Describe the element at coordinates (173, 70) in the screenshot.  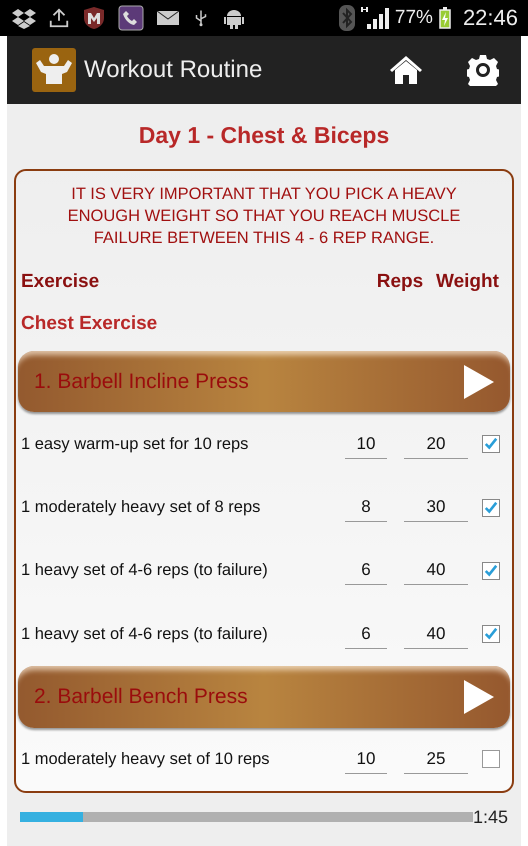
I see `app-title: Workout Routine` at that location.